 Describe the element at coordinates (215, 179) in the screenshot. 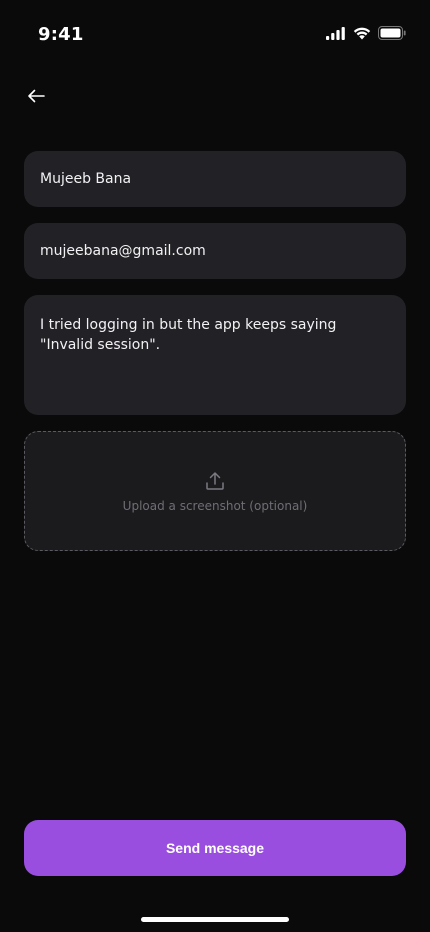

I see `name-field: Mujeeb Bana` at that location.